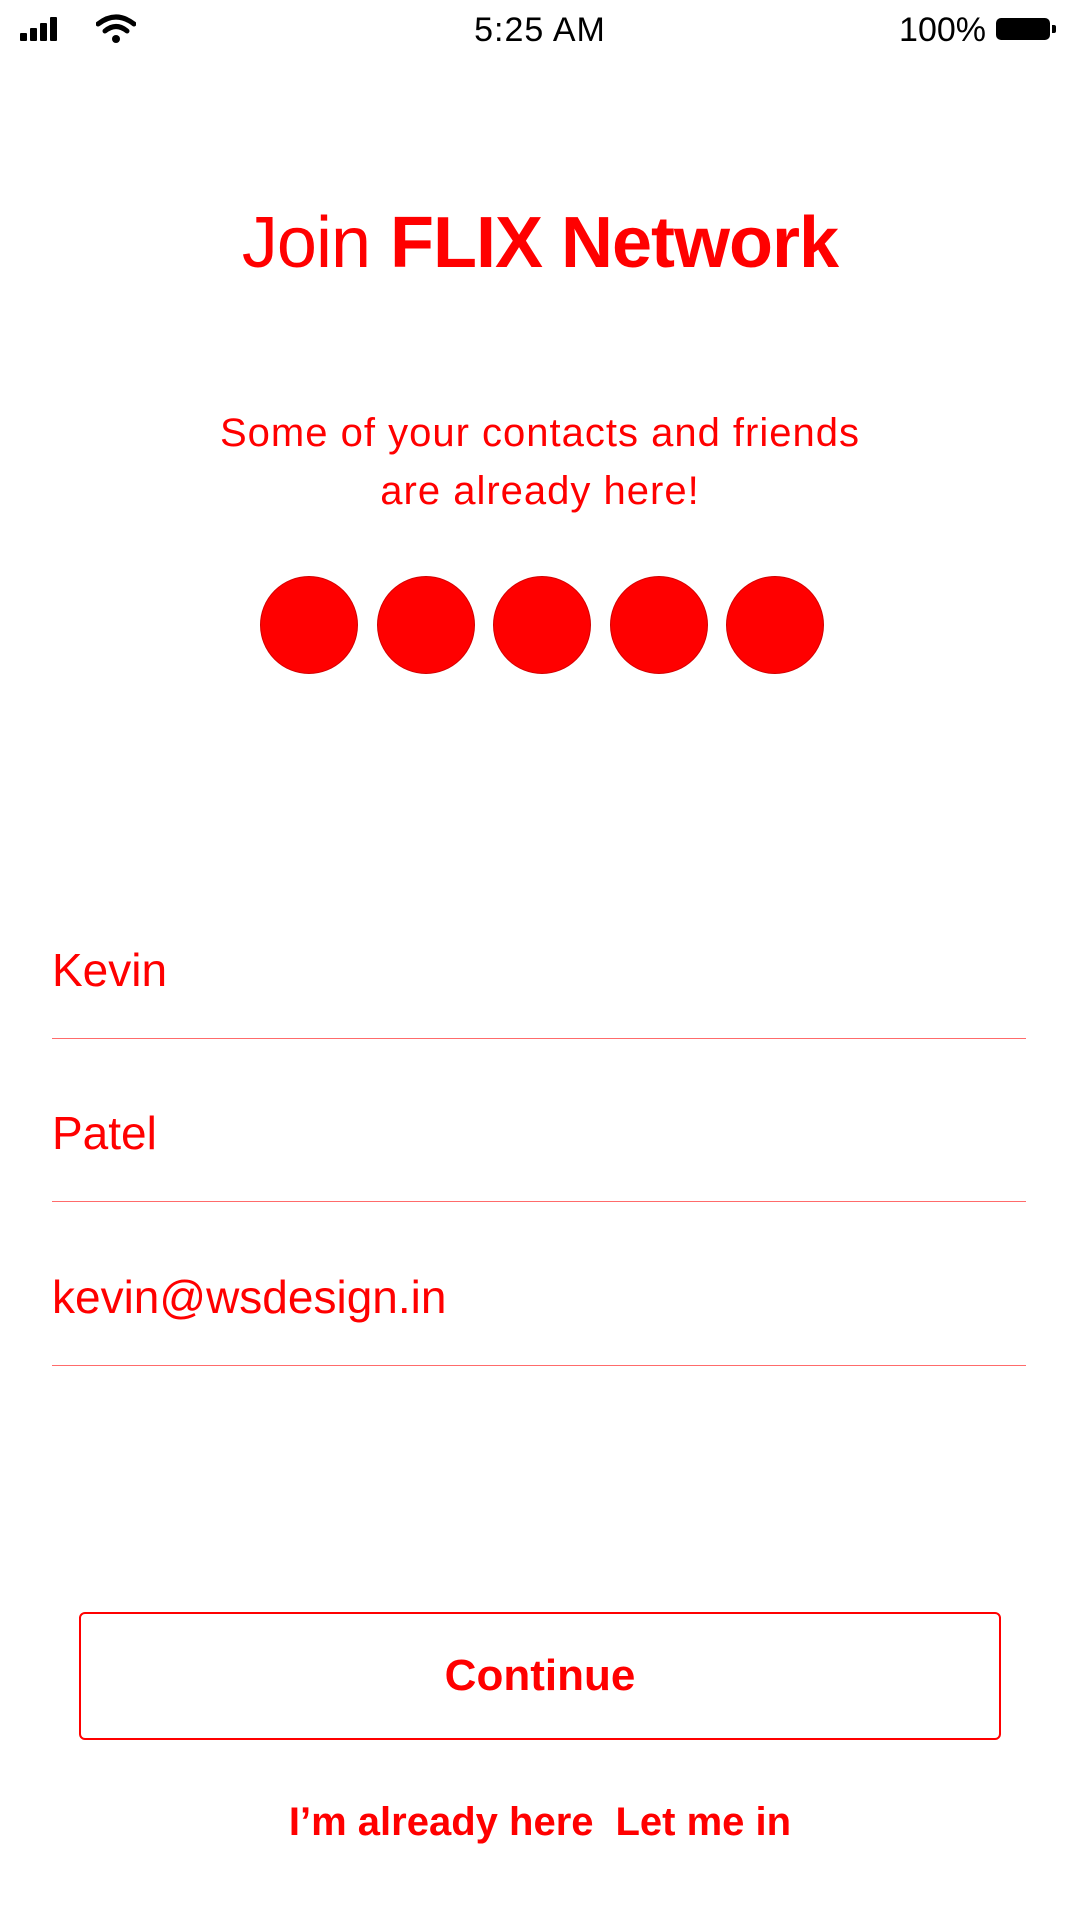  I want to click on first-name-field, so click(539, 970).